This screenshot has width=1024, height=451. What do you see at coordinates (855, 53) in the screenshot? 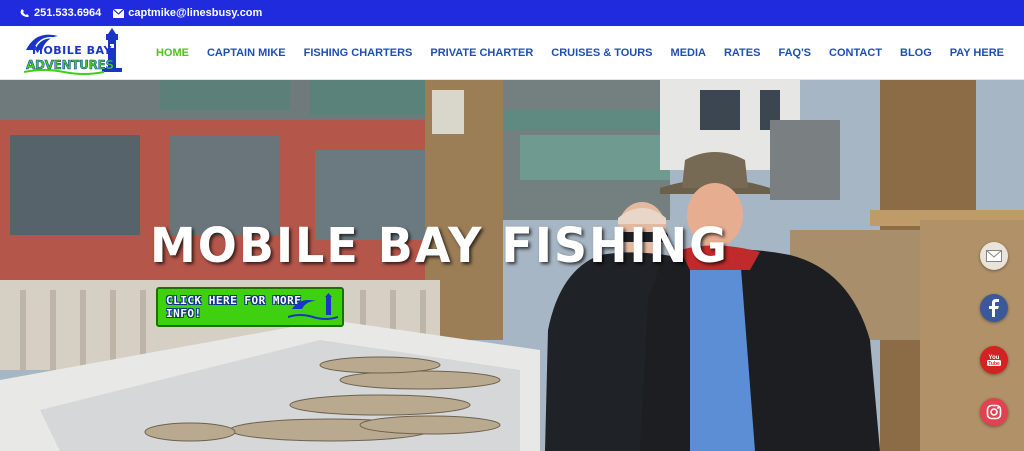
I see `nav-contact: CONTACT` at bounding box center [855, 53].